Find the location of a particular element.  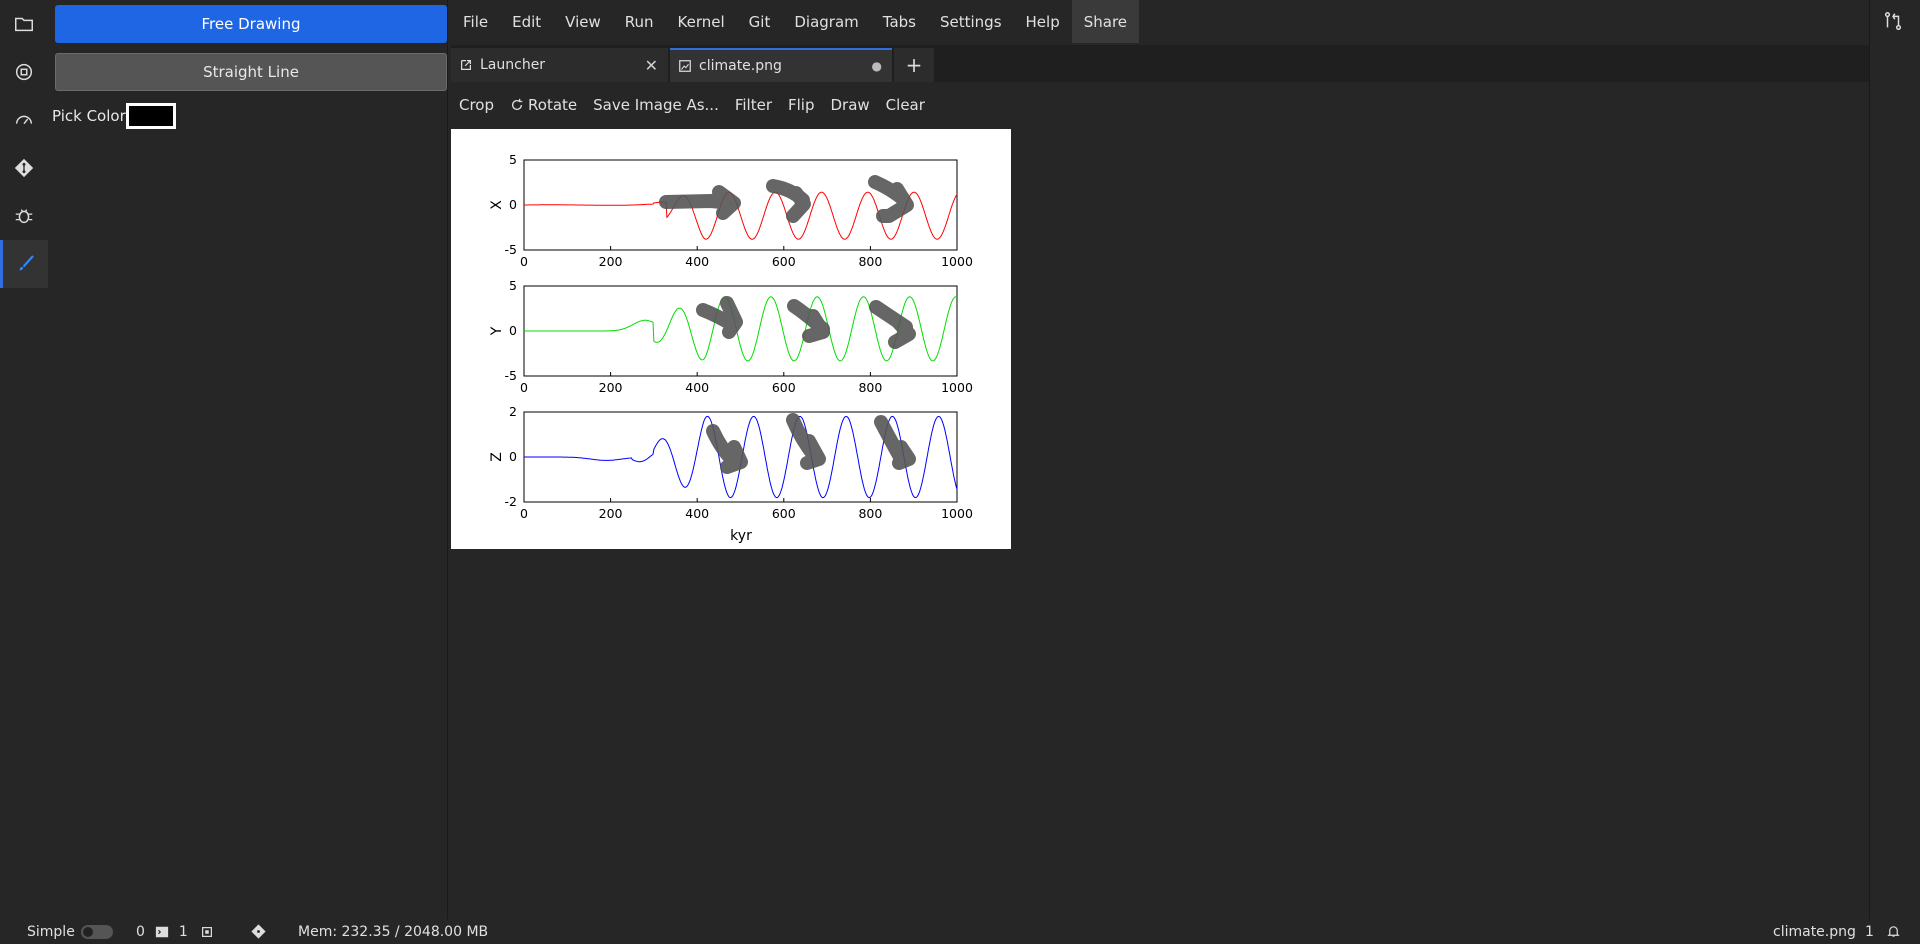

simple-mode-label: Simple is located at coordinates (51, 931).